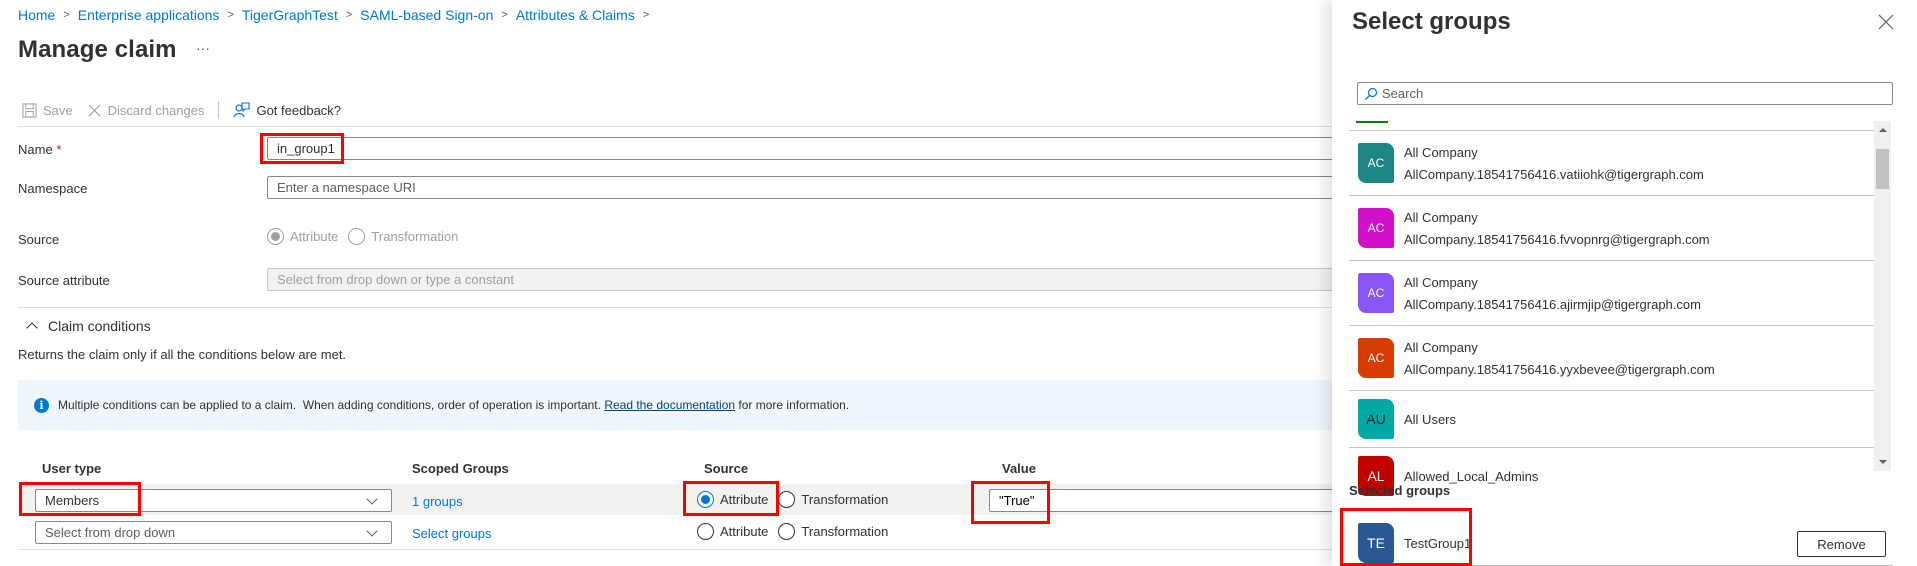  What do you see at coordinates (149, 15) in the screenshot?
I see `breadcrumb-enterprise-applications: Enterprise applications` at bounding box center [149, 15].